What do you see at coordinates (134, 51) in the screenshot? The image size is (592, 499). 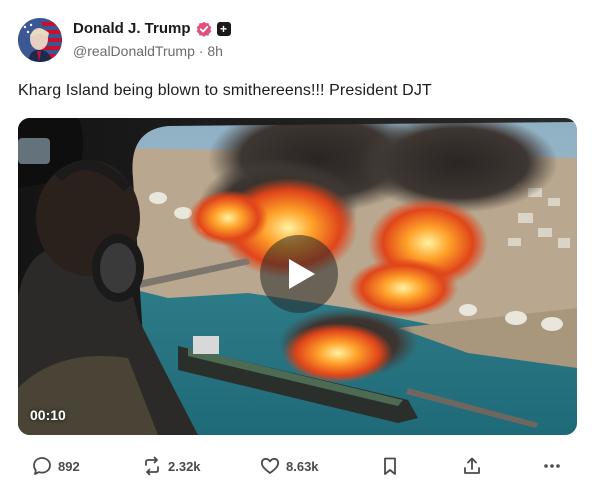 I see `author-handle: @realDonaldTrump` at bounding box center [134, 51].